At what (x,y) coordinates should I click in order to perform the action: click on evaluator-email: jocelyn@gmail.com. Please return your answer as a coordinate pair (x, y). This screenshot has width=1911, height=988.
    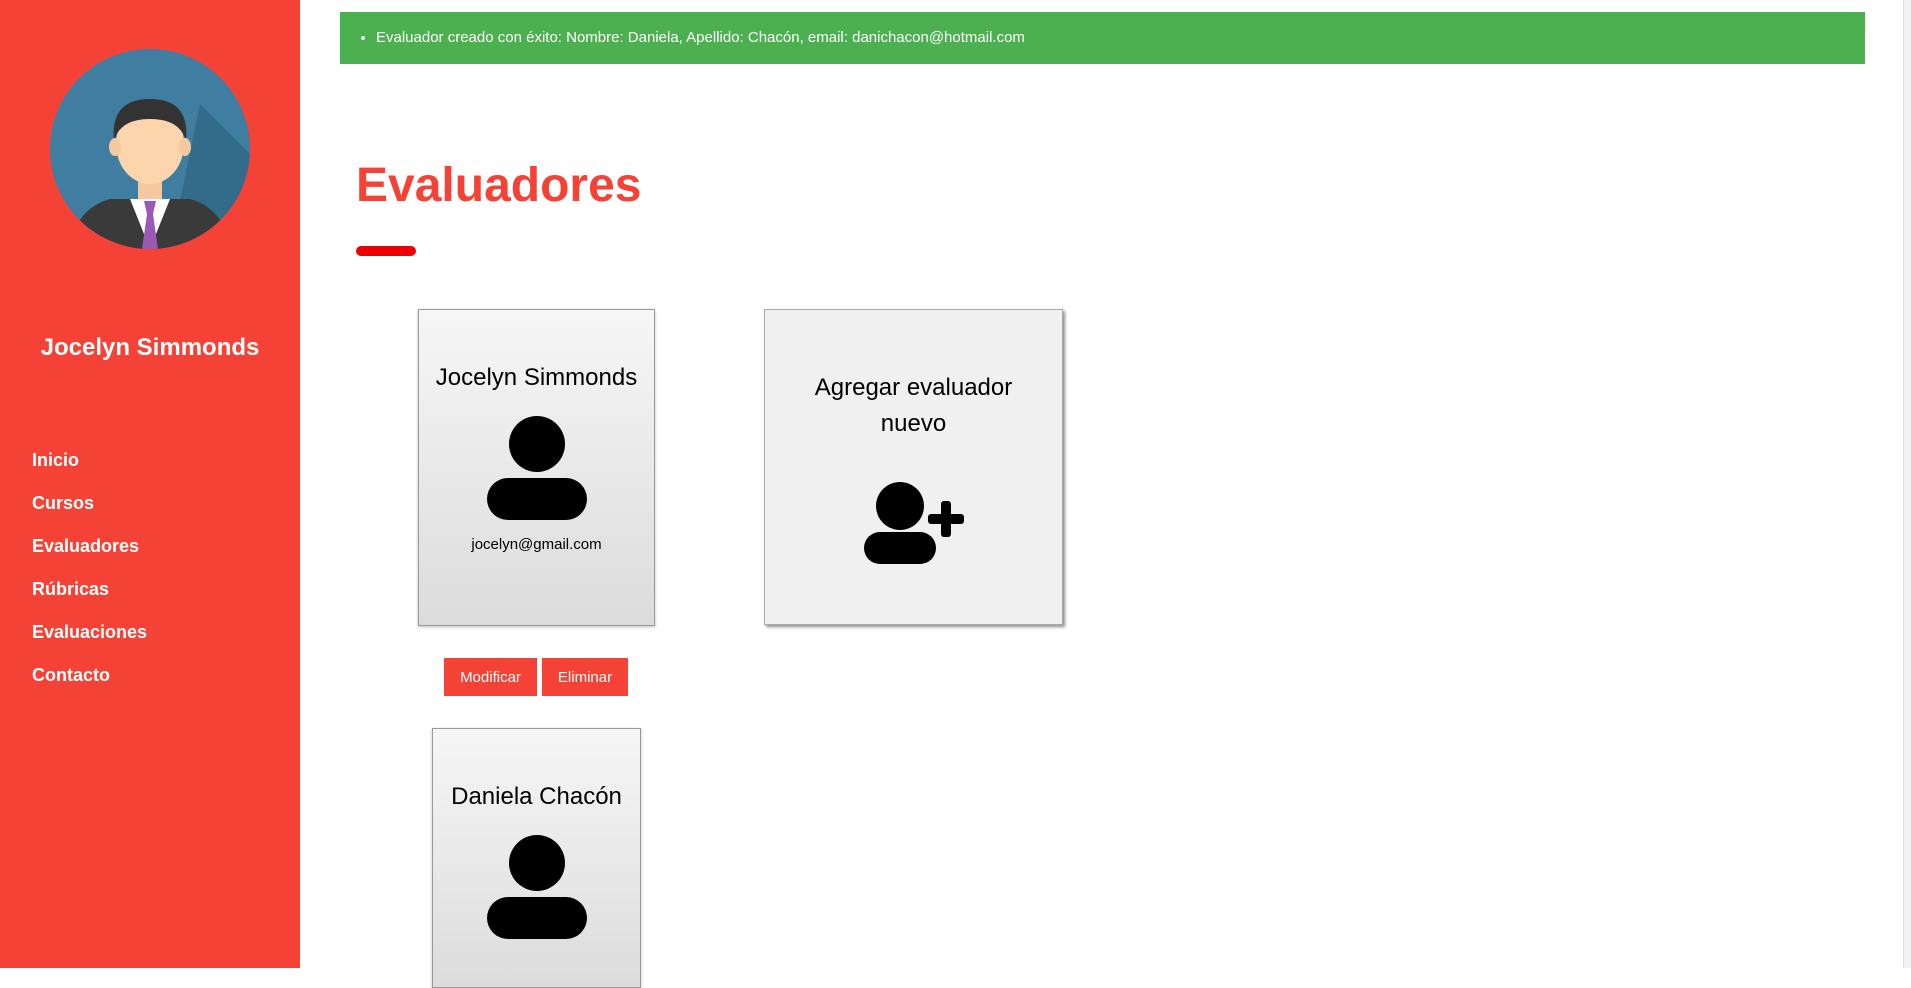
    Looking at the image, I should click on (536, 544).